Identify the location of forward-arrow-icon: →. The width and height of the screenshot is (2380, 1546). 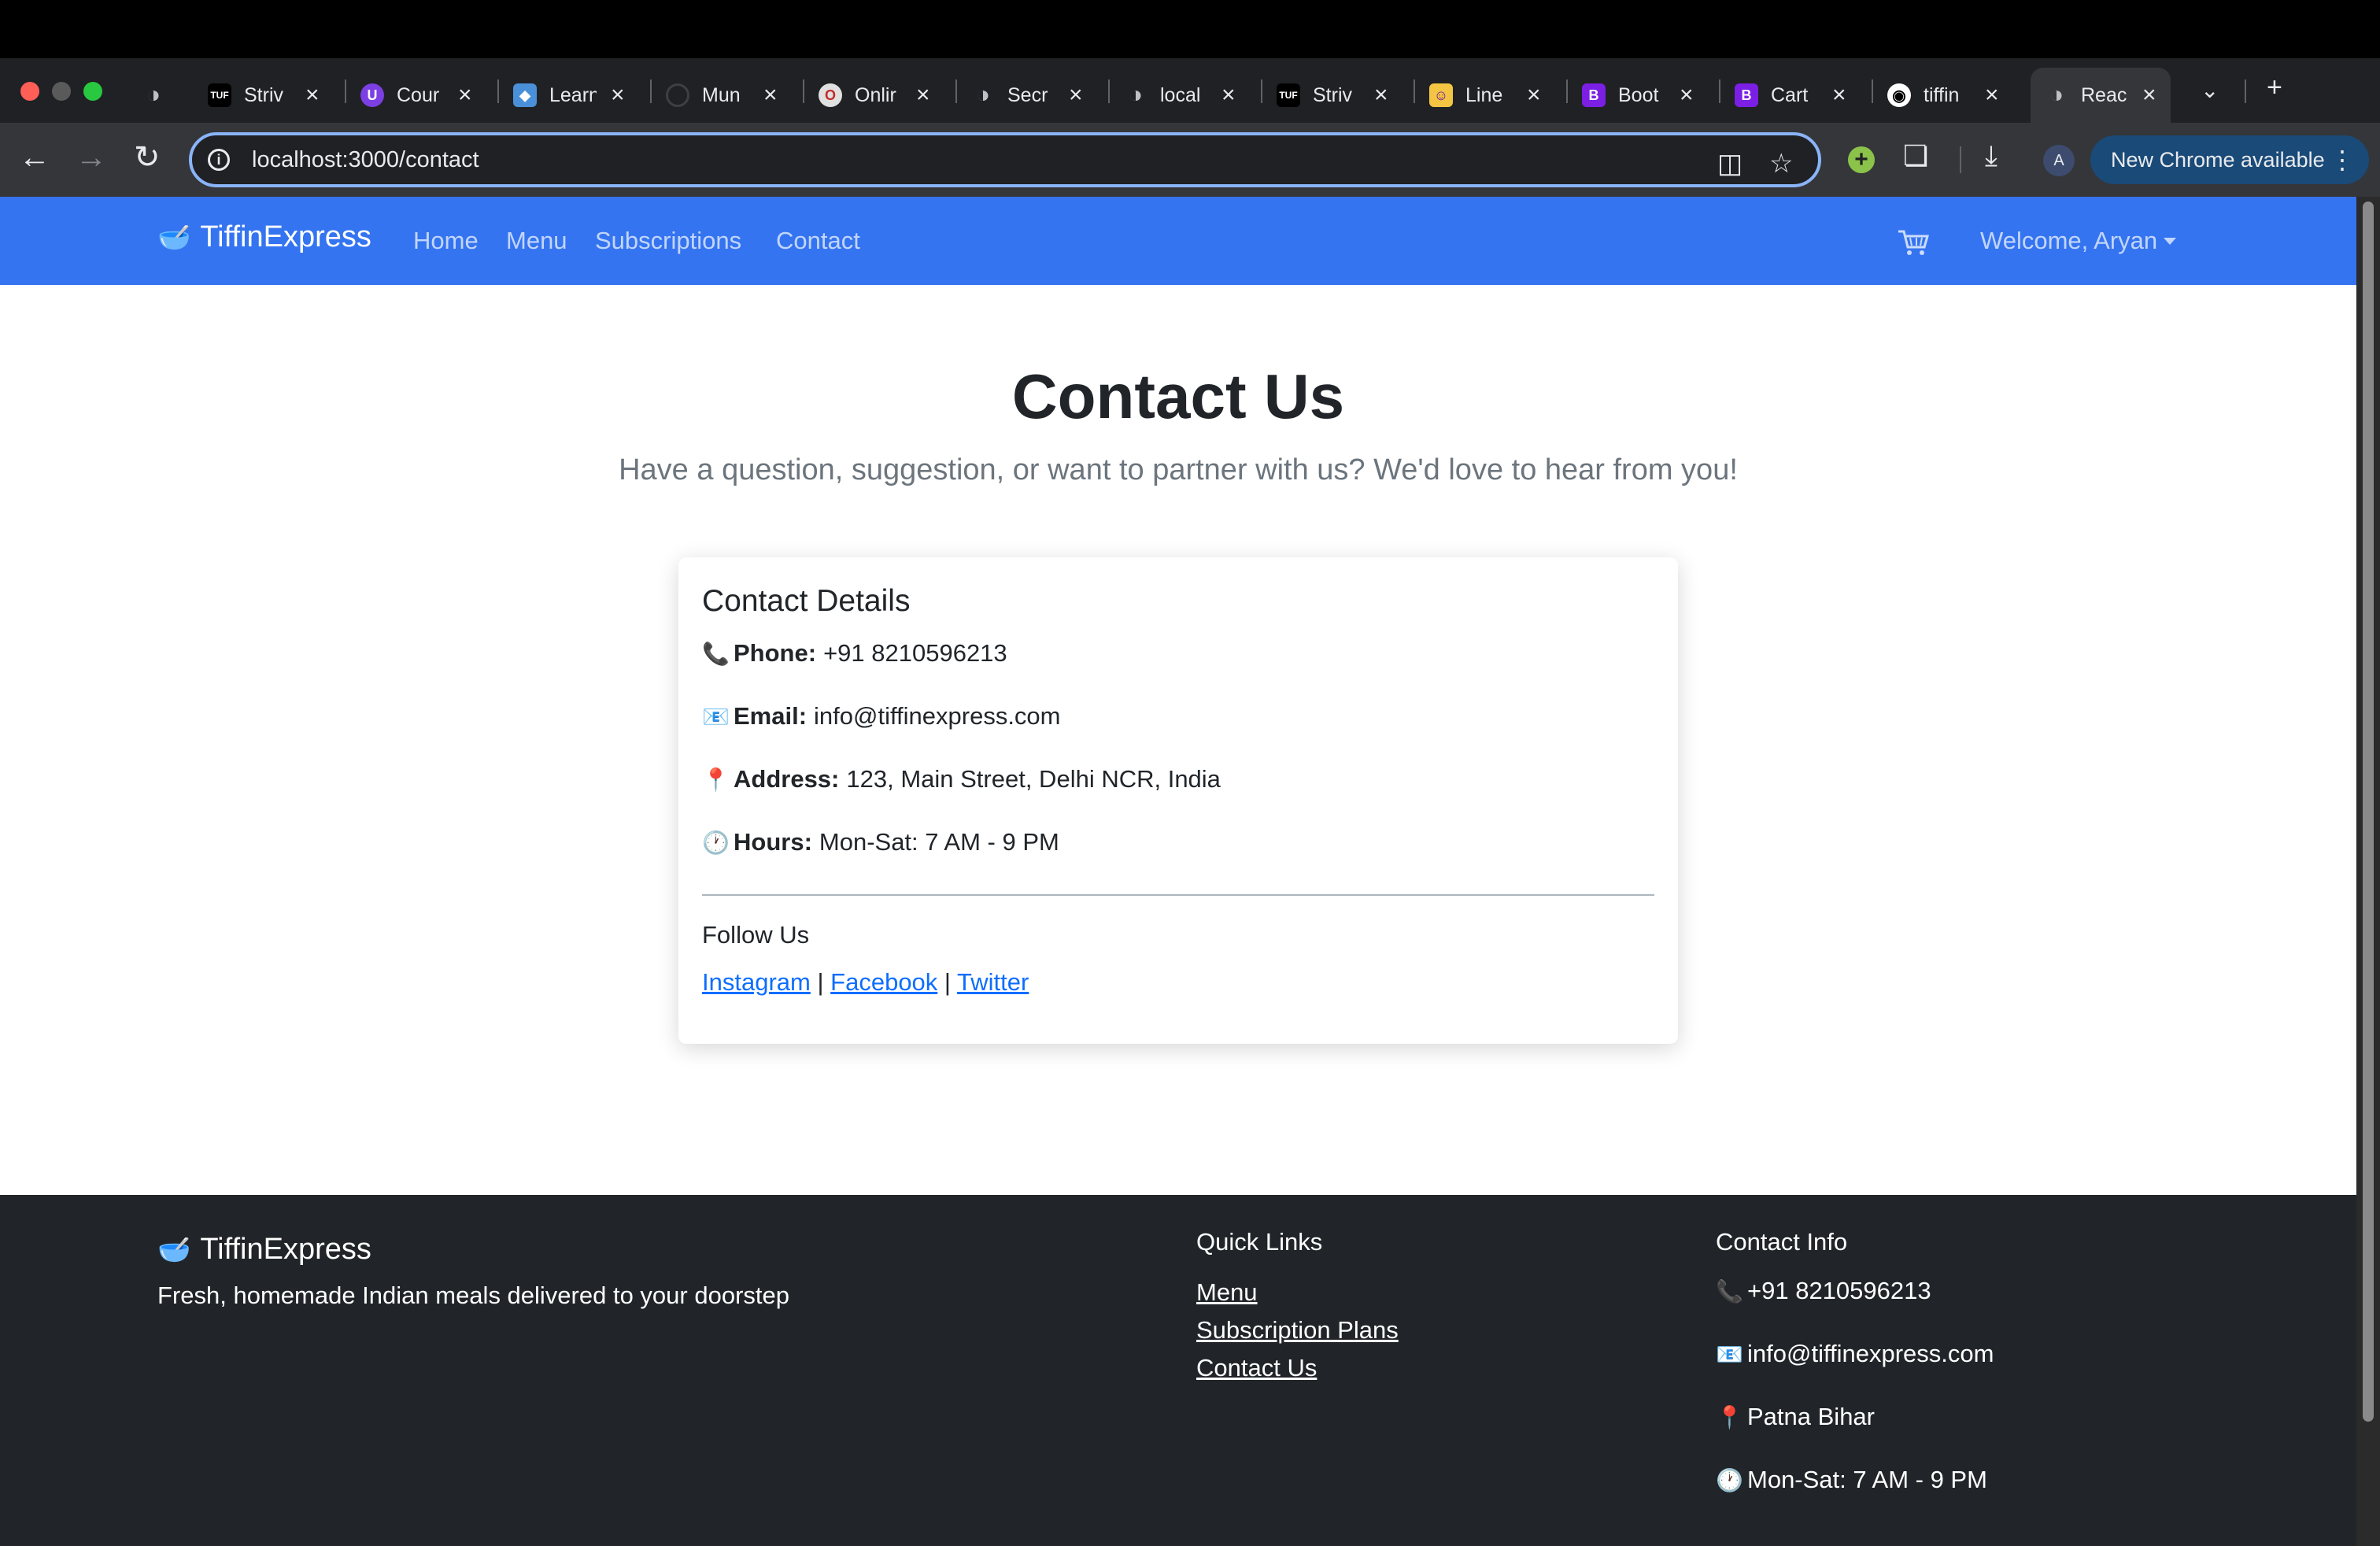
(91, 157).